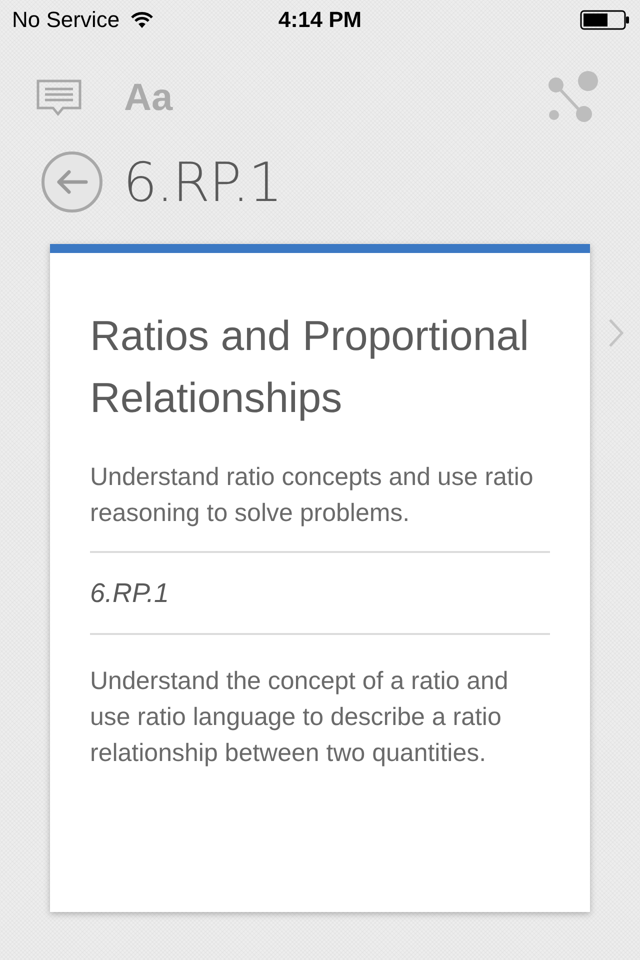 The width and height of the screenshot is (640, 960). Describe the element at coordinates (312, 495) in the screenshot. I see `cluster-text: Understand ratio concepts and use ratio reasoning to solve problems.` at that location.